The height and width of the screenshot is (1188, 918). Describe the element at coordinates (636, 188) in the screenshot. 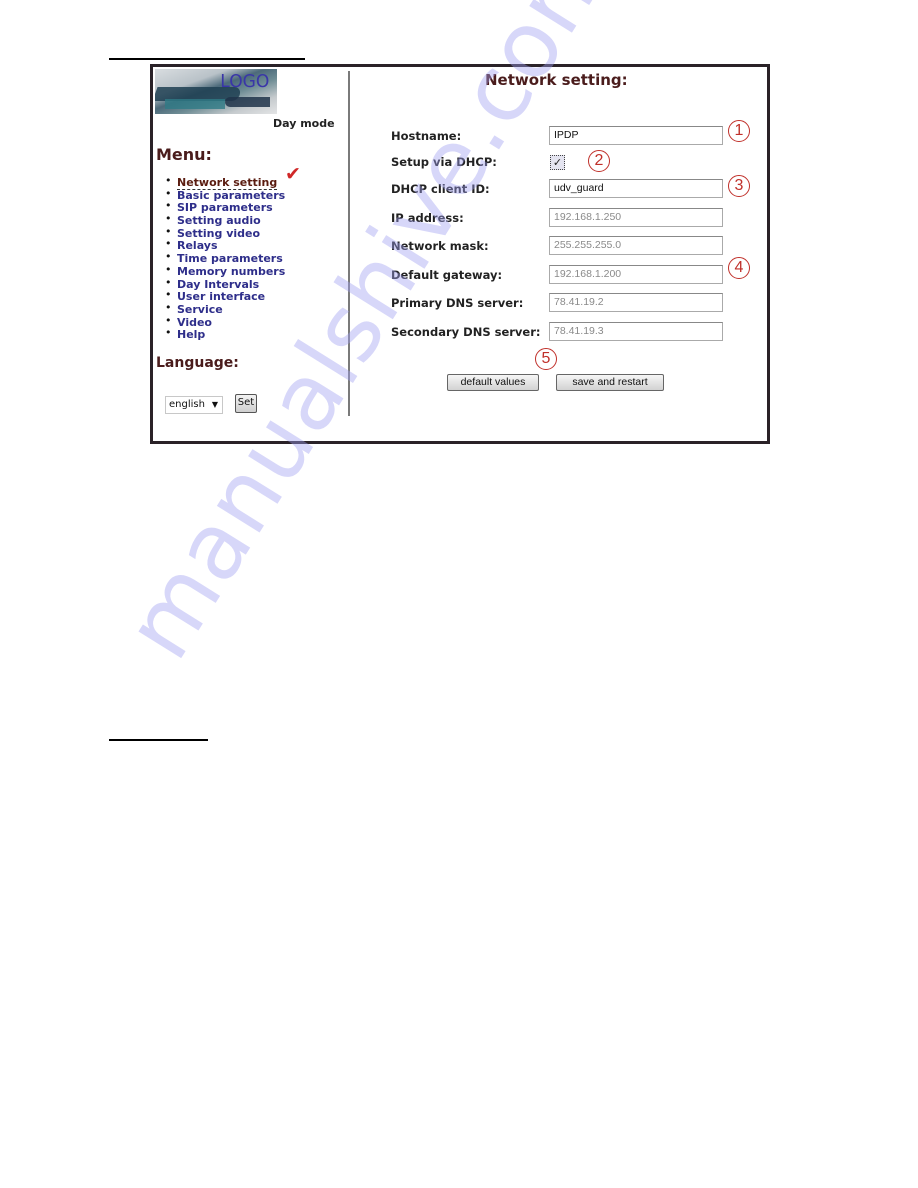

I see `dhcp-client-id-input: udv_guard` at that location.